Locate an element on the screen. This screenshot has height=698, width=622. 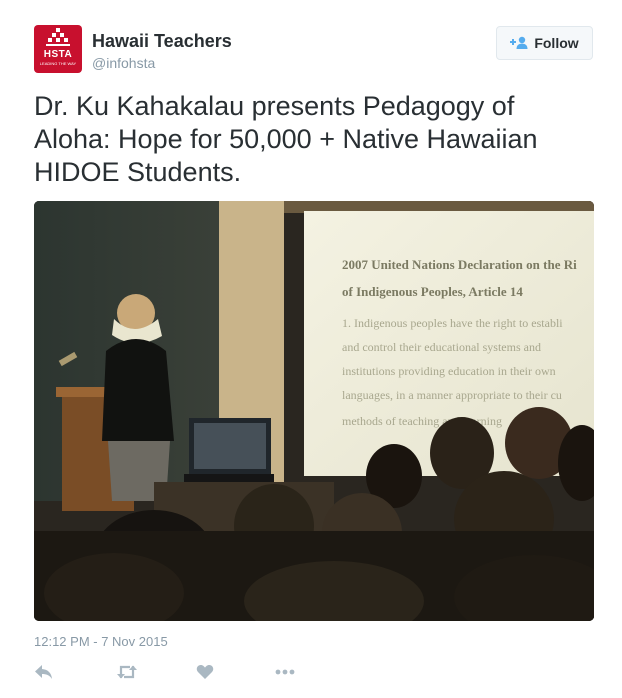
logo-text: HSTA is located at coordinates (58, 54).